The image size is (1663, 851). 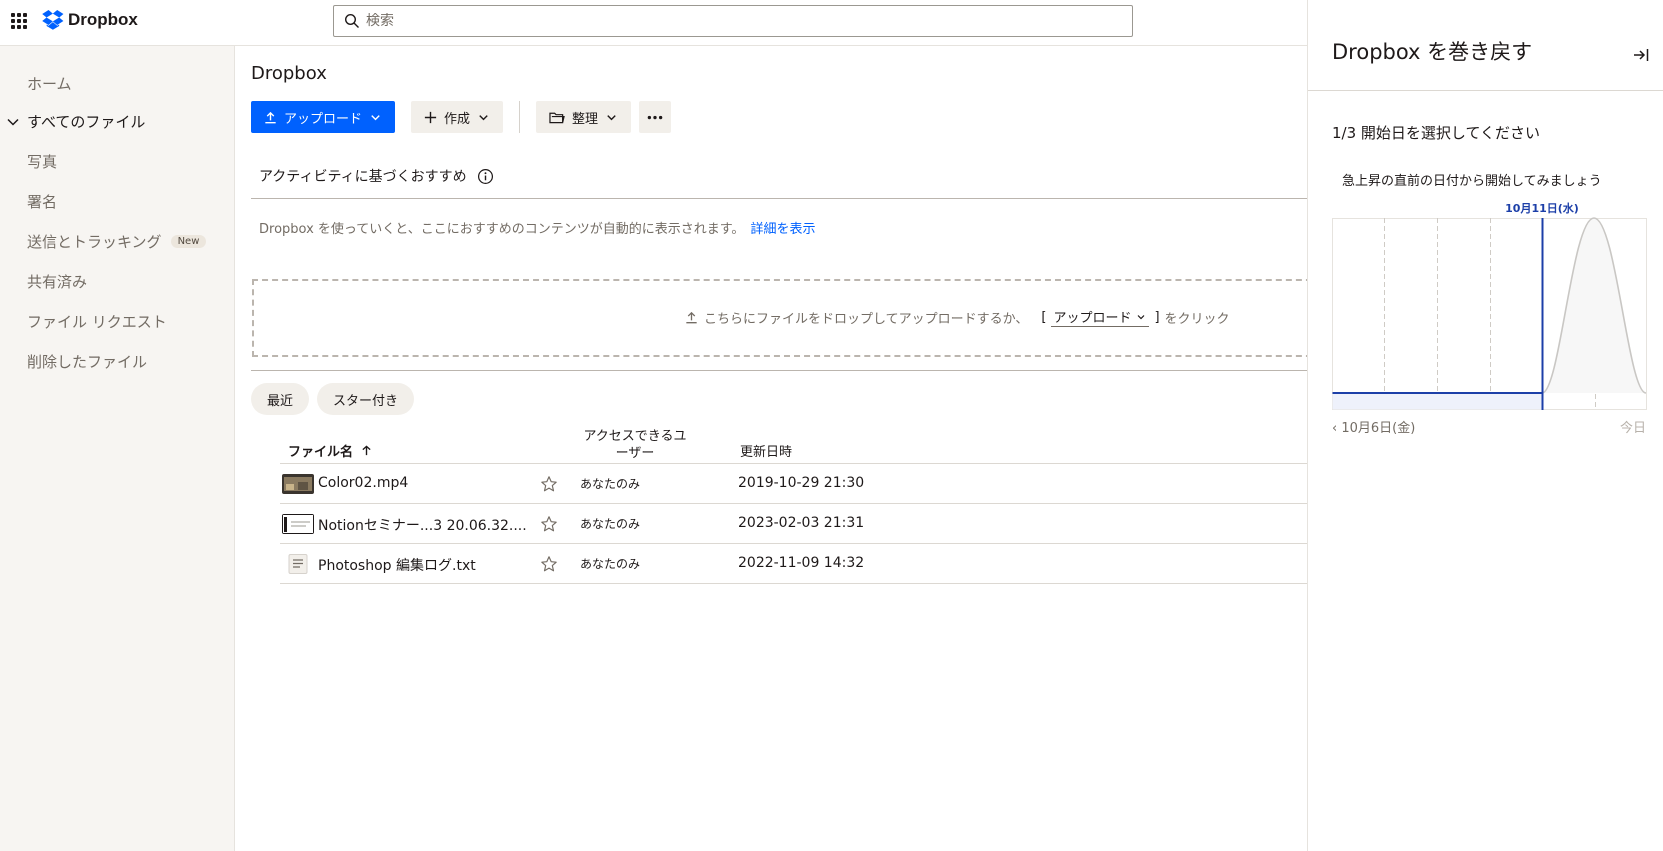 I want to click on top-bar: Dropbox, so click(x=653, y=23).